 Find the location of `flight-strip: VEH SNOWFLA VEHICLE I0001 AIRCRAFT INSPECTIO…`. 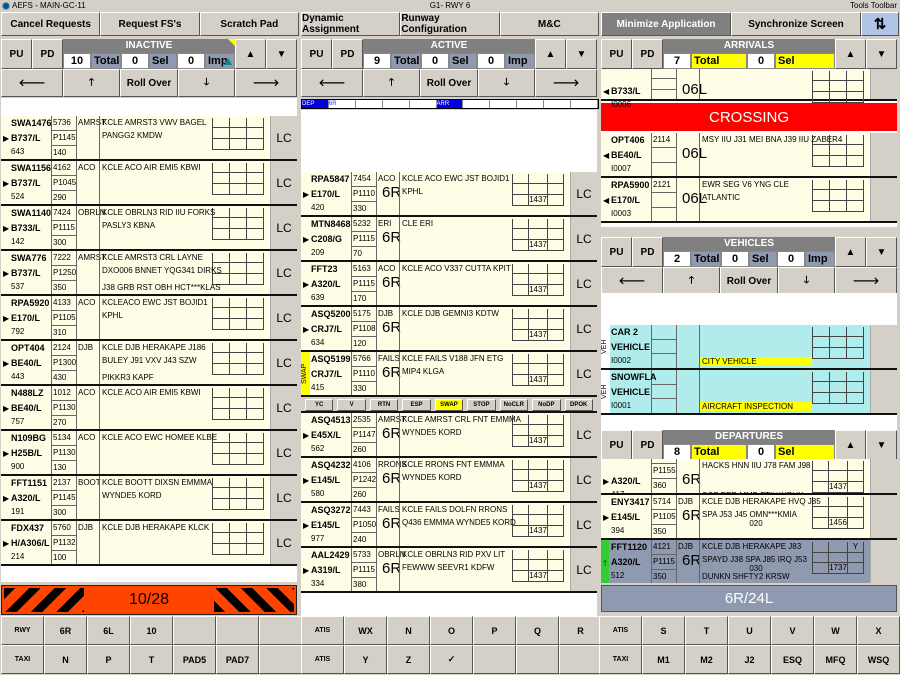

flight-strip: VEH SNOWFLA VEHICLE I0001 AIRCRAFT INSPECTIO… is located at coordinates (749, 392).